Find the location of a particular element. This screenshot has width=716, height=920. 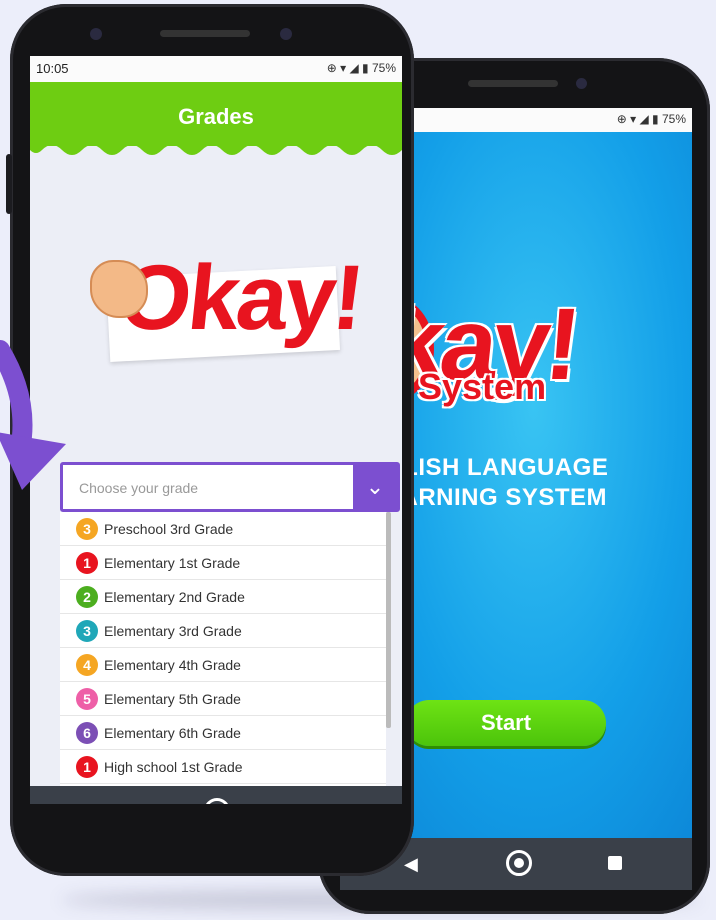

grade-option: 2 Elementary 2nd Grade is located at coordinates (223, 597).